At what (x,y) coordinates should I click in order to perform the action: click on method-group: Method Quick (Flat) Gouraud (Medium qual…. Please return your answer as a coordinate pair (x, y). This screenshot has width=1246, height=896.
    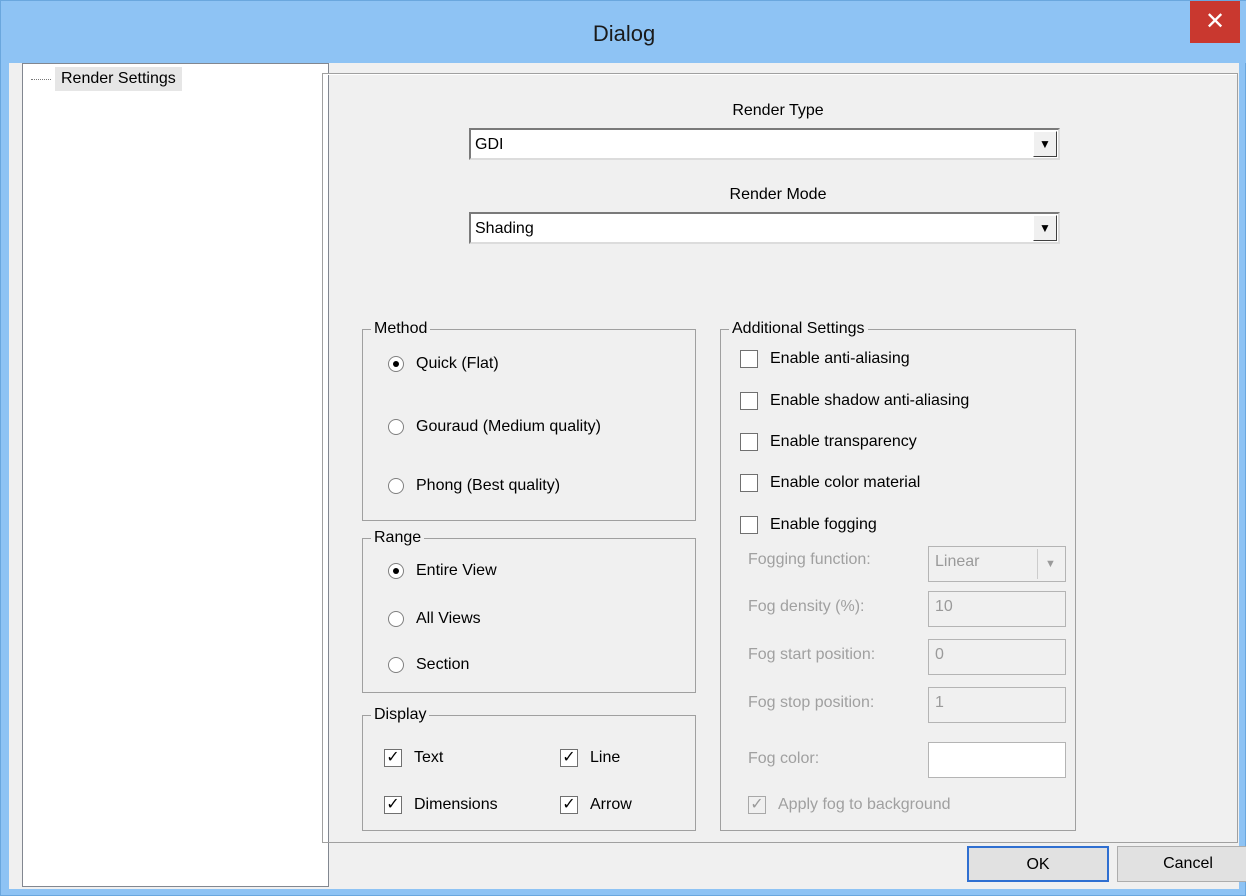
    Looking at the image, I should click on (529, 419).